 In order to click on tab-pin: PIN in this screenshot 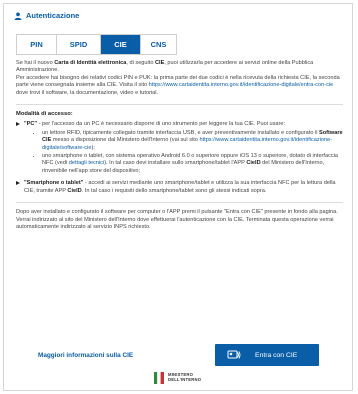, I will do `click(37, 44)`.